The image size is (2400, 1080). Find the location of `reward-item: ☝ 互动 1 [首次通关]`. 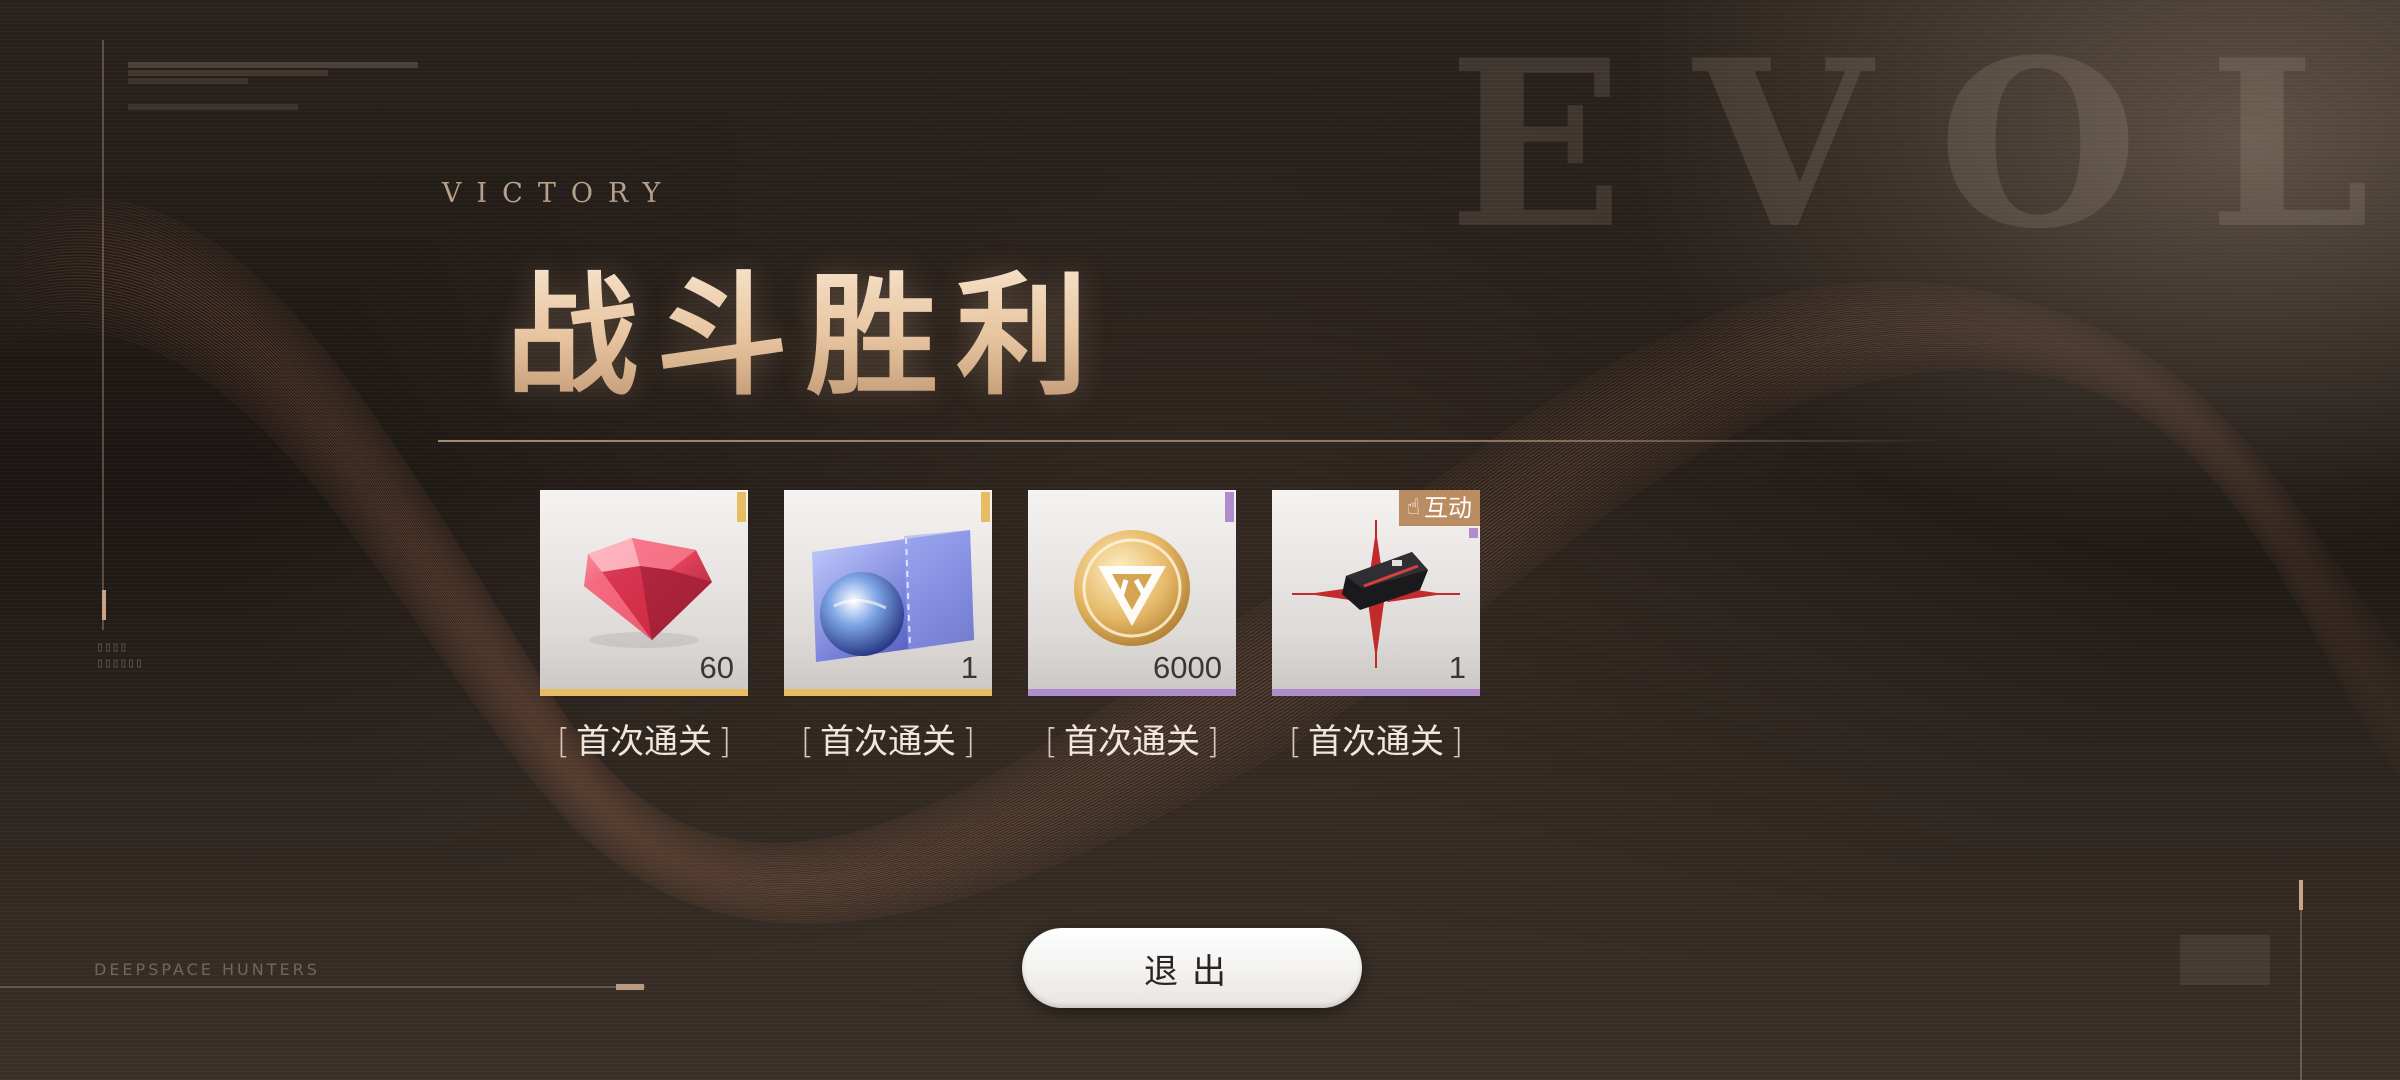

reward-item: ☝ 互动 1 [首次通关] is located at coordinates (1376, 626).